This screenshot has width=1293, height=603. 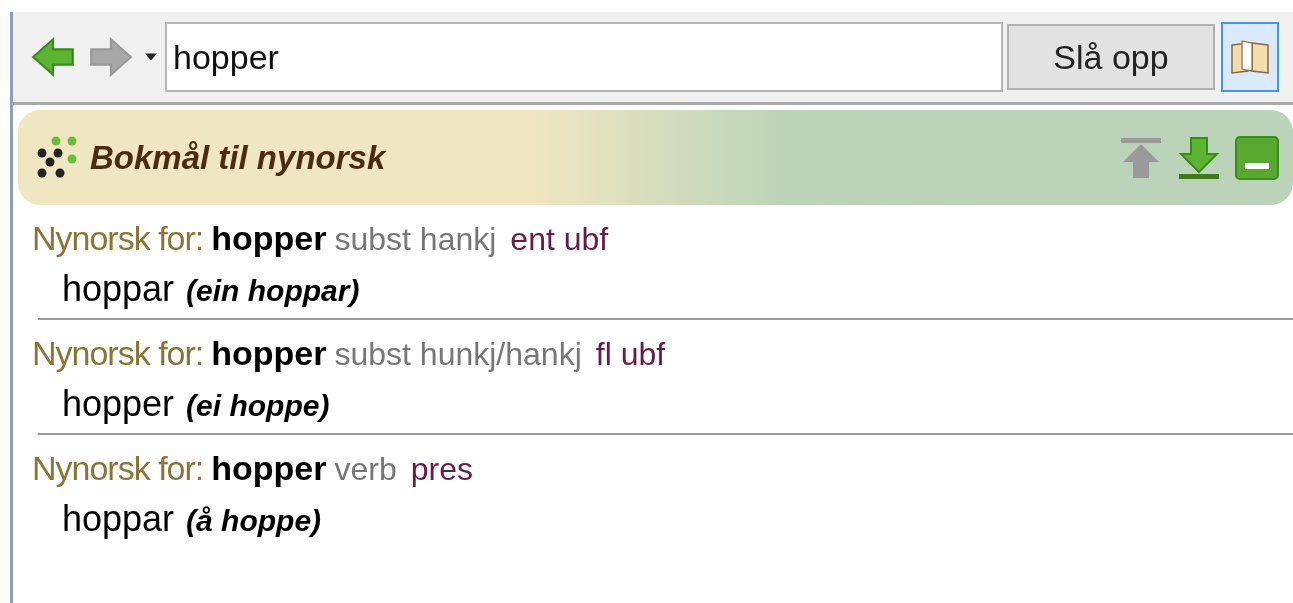 I want to click on book-toggle-button, so click(x=1250, y=57).